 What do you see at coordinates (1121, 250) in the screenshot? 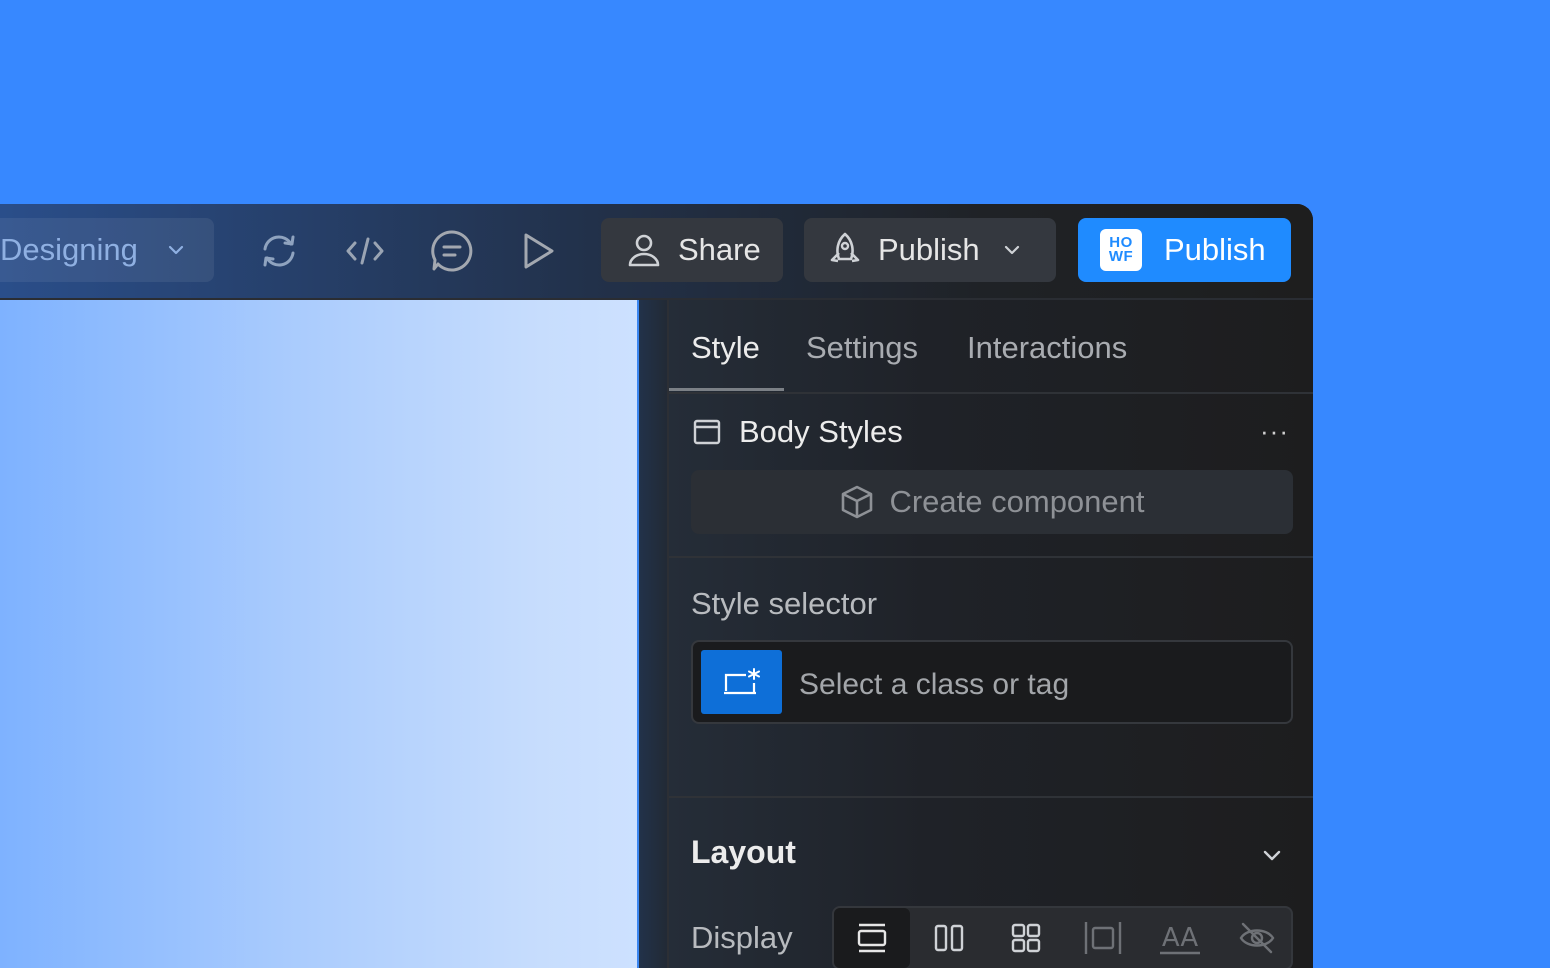
I see `howf-logo: HO WF` at bounding box center [1121, 250].